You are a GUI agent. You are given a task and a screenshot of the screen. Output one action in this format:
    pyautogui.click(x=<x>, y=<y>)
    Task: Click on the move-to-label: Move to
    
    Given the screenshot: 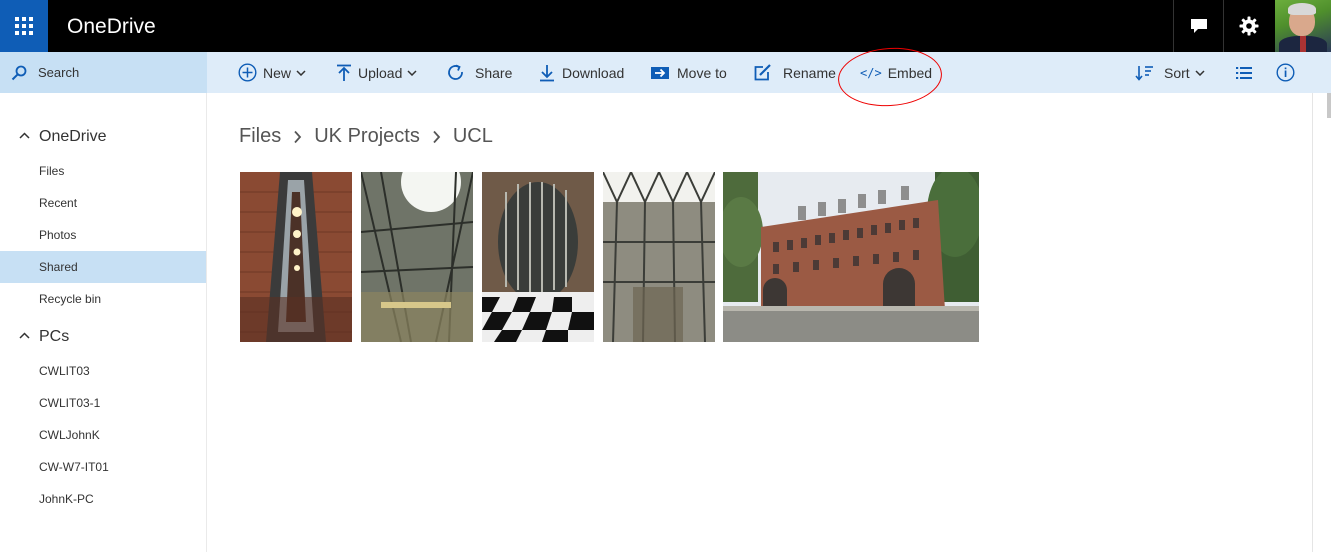 What is the action you would take?
    pyautogui.click(x=702, y=72)
    